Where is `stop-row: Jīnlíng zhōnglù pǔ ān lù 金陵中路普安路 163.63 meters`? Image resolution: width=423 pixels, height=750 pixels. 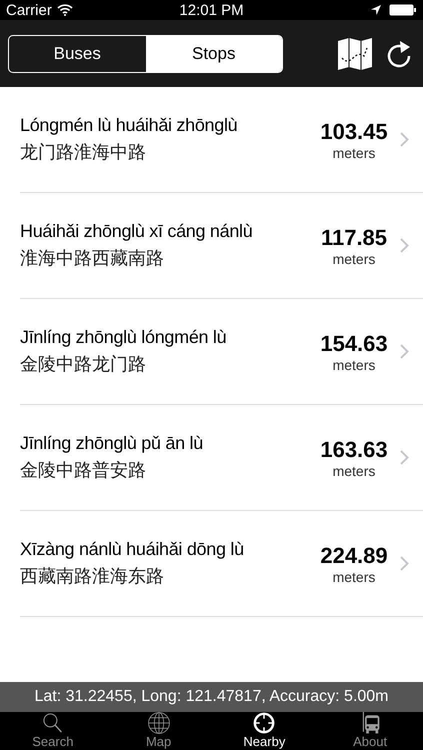
stop-row: Jīnlíng zhōnglù pǔ ān lù 金陵中路普安路 163.63 meters is located at coordinates (221, 458).